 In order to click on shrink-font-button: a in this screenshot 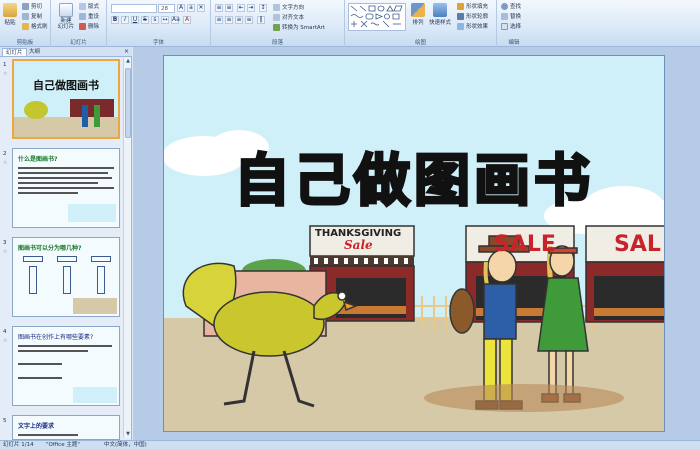, I will do `click(191, 8)`.